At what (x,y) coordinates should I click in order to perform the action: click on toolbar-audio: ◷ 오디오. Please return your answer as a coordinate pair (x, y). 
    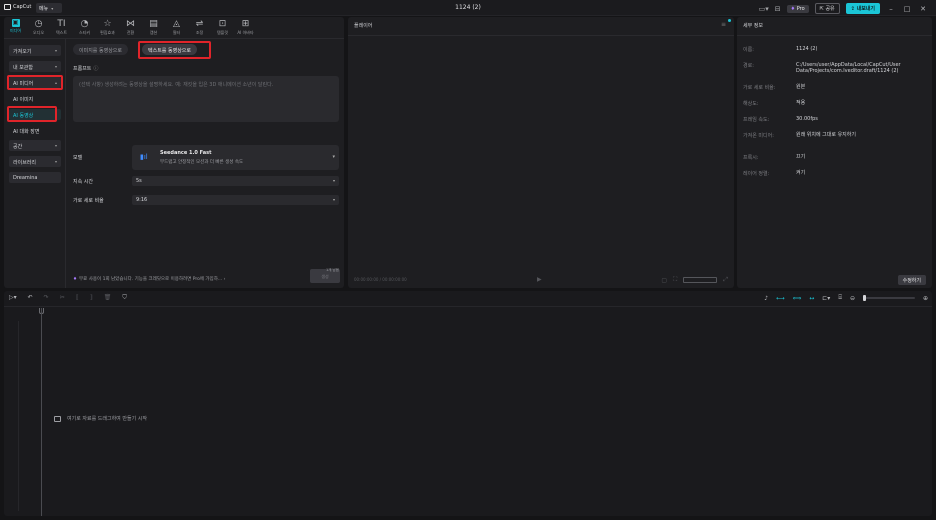
    Looking at the image, I should click on (38, 27).